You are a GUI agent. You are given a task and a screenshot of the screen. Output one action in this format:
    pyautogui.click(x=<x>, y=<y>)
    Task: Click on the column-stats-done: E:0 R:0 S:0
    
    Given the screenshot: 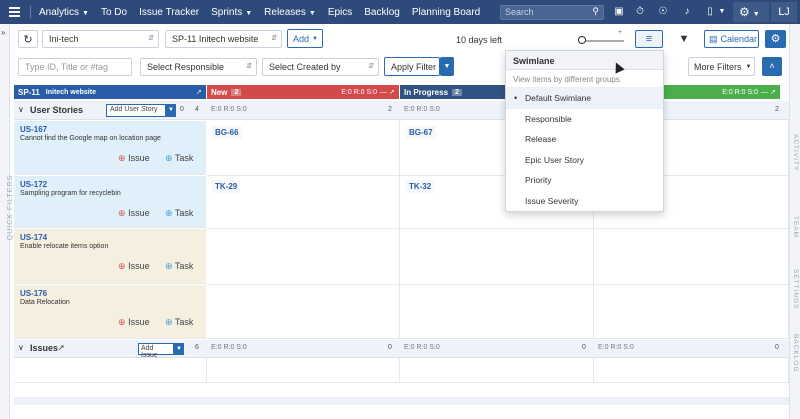 What is the action you would take?
    pyautogui.click(x=740, y=92)
    